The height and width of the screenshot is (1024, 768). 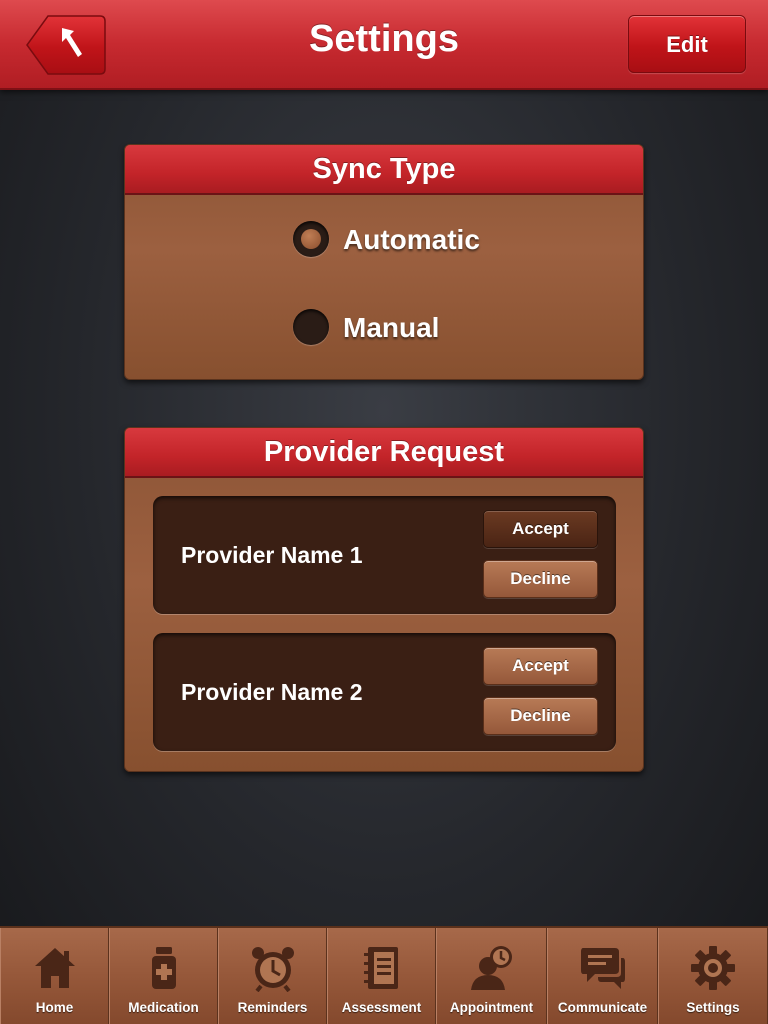 I want to click on tab-reminders: Reminders, so click(x=272, y=976).